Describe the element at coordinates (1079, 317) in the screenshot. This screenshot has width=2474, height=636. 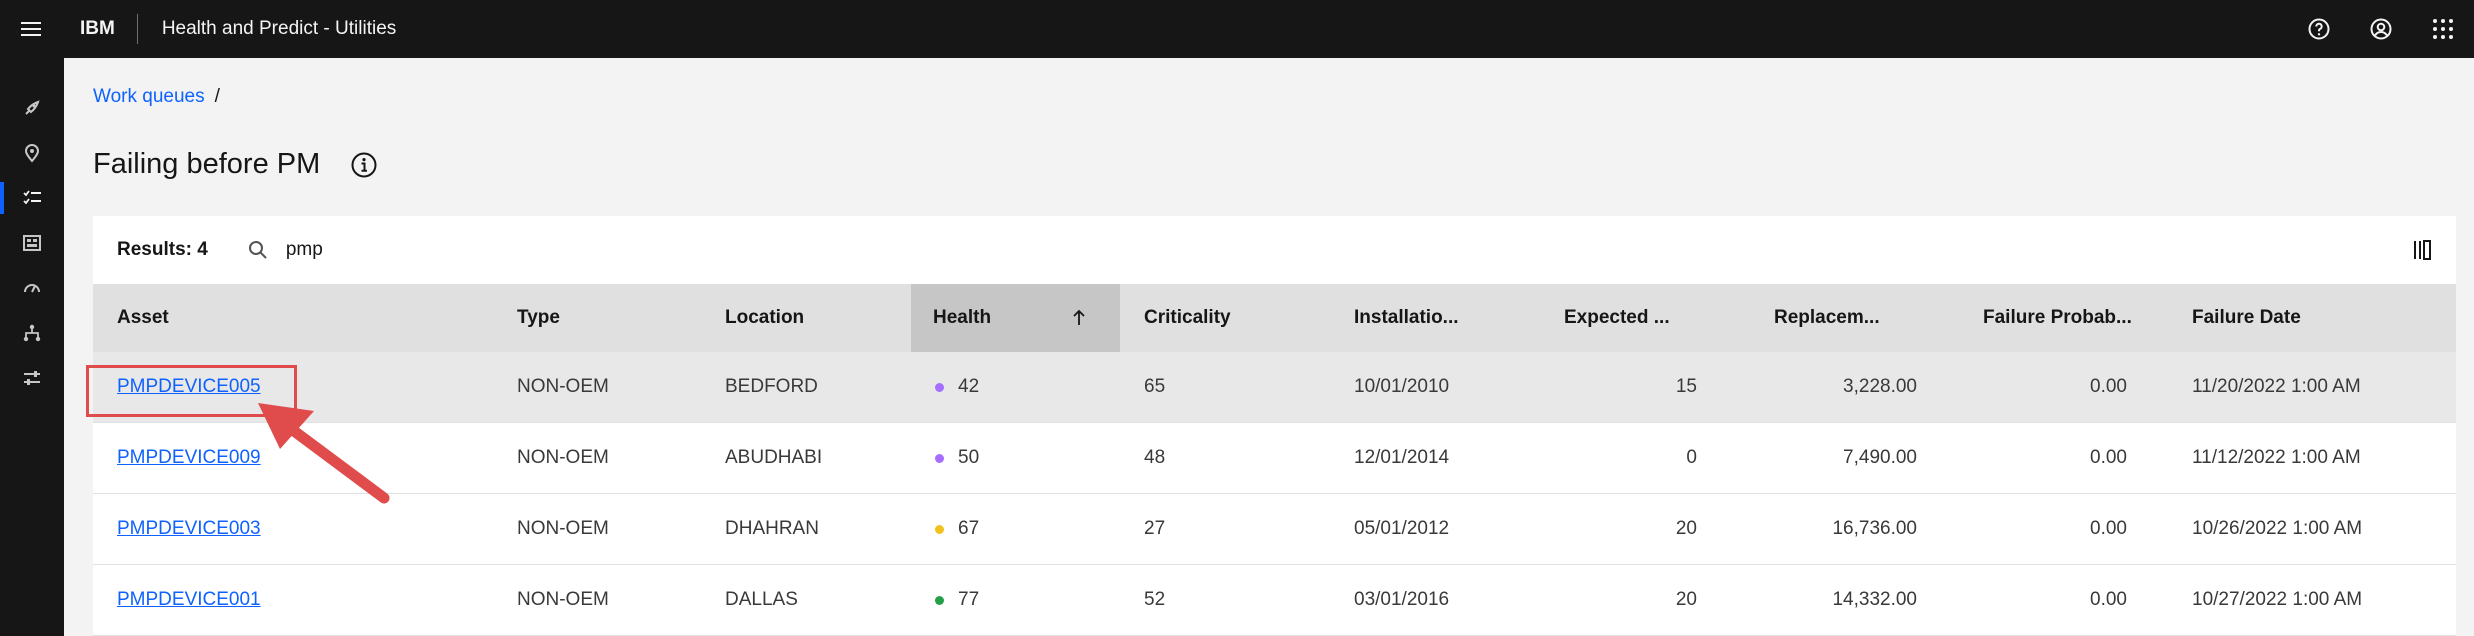
I see `sort-ascending-icon` at that location.